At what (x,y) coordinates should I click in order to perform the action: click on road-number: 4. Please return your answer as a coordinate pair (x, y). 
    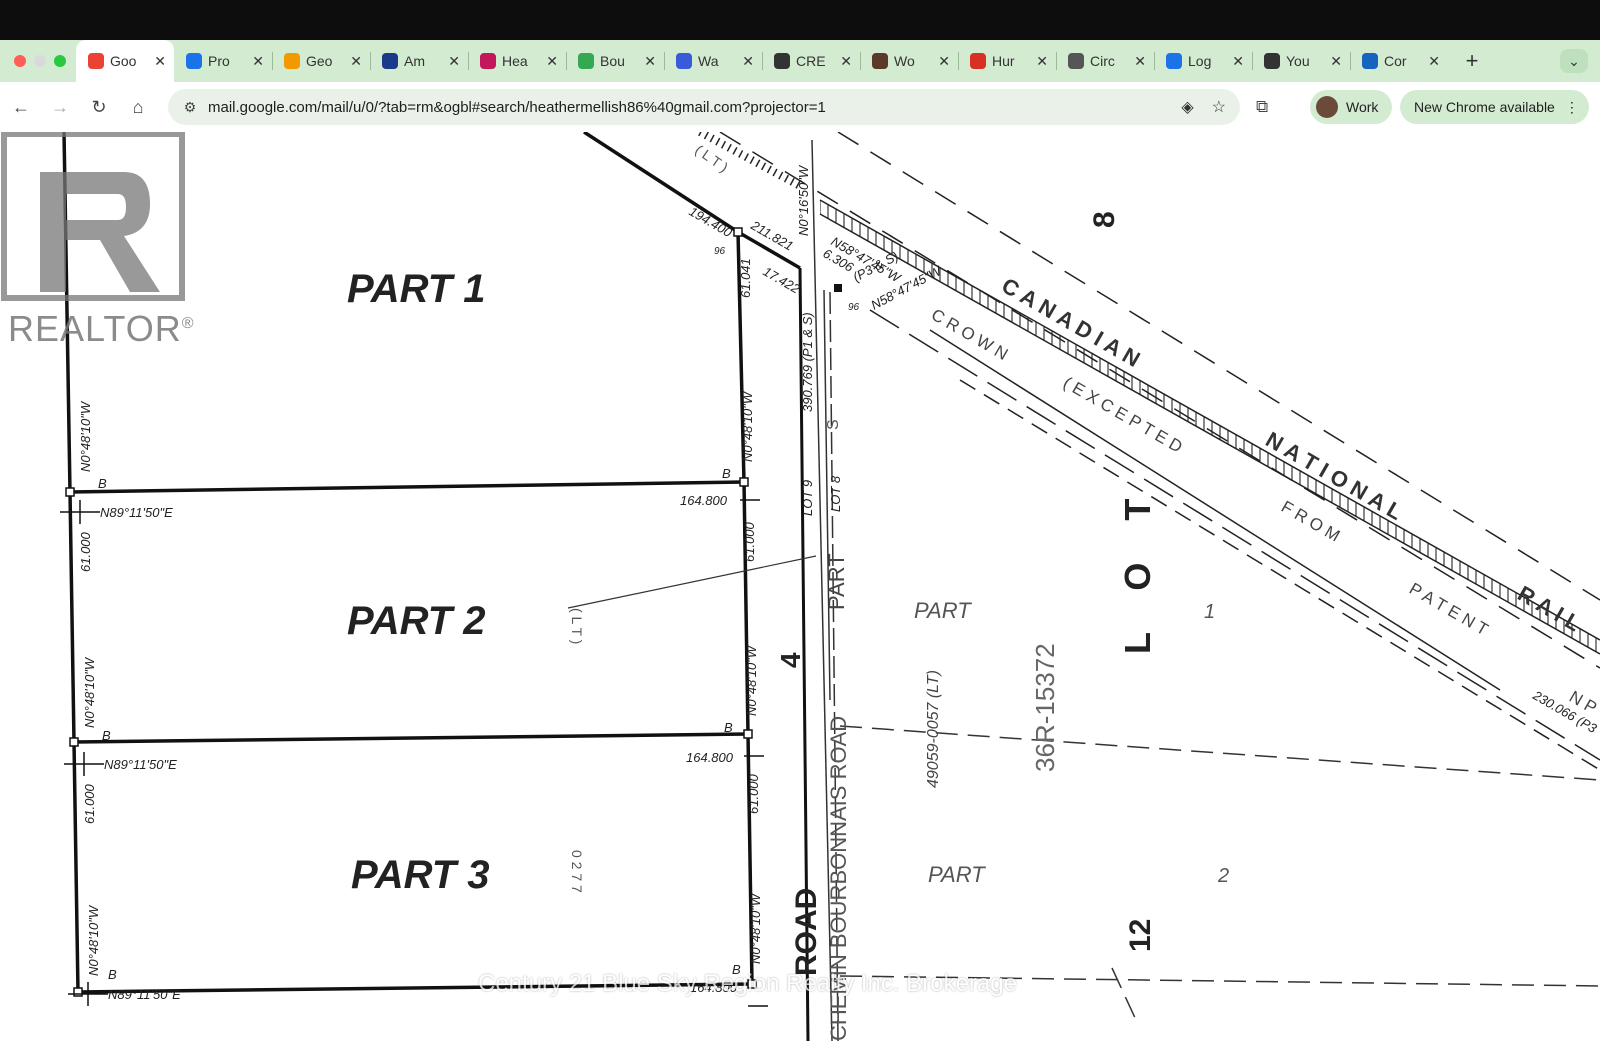
    Looking at the image, I should click on (790, 660).